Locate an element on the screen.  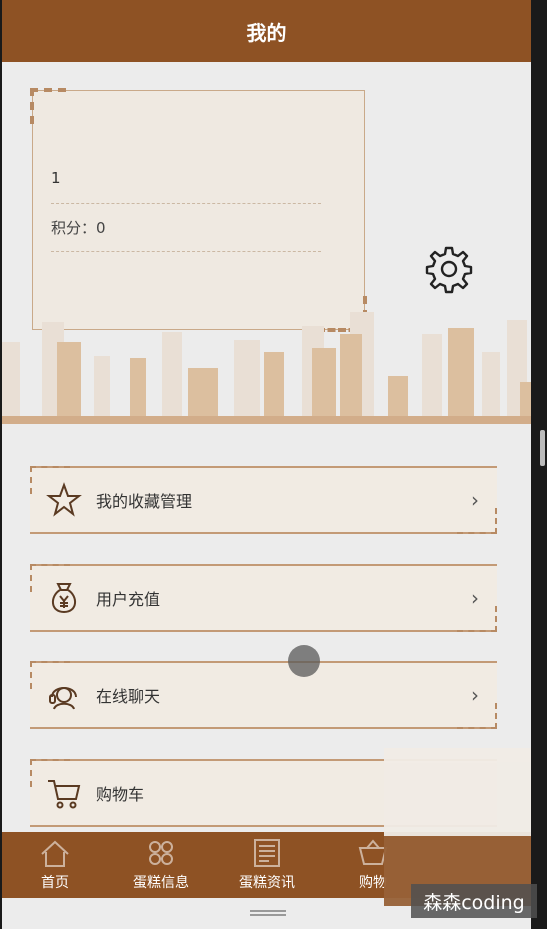
home-indicator is located at coordinates (268, 913).